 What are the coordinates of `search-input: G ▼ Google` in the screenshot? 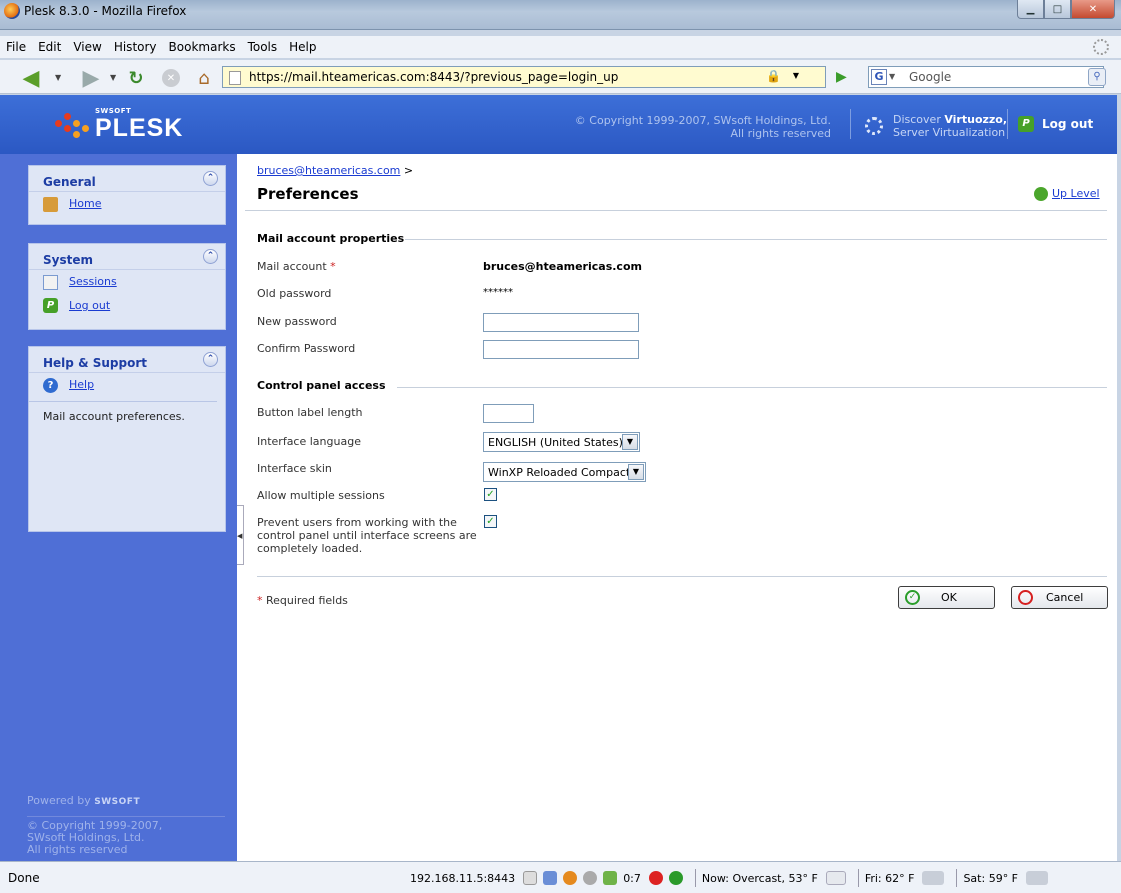 It's located at (986, 77).